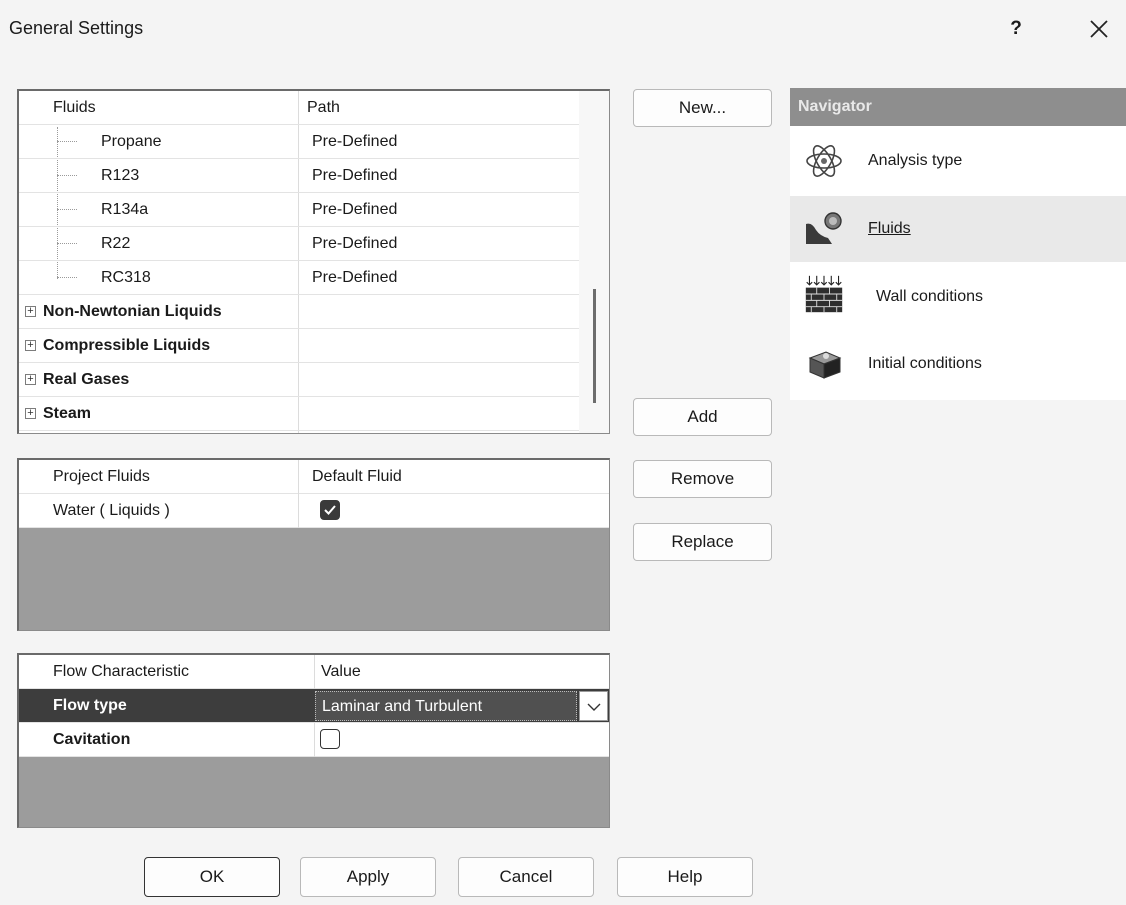  Describe the element at coordinates (86, 379) in the screenshot. I see `fluid-group-name: Real Gases` at that location.